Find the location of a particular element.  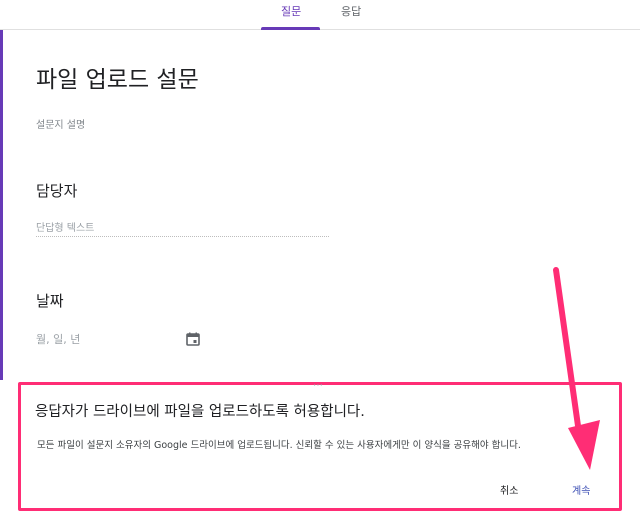

dialog-title: 응답자가 드라이브에 파일을 업로드하도록 허용합니다. is located at coordinates (200, 412).